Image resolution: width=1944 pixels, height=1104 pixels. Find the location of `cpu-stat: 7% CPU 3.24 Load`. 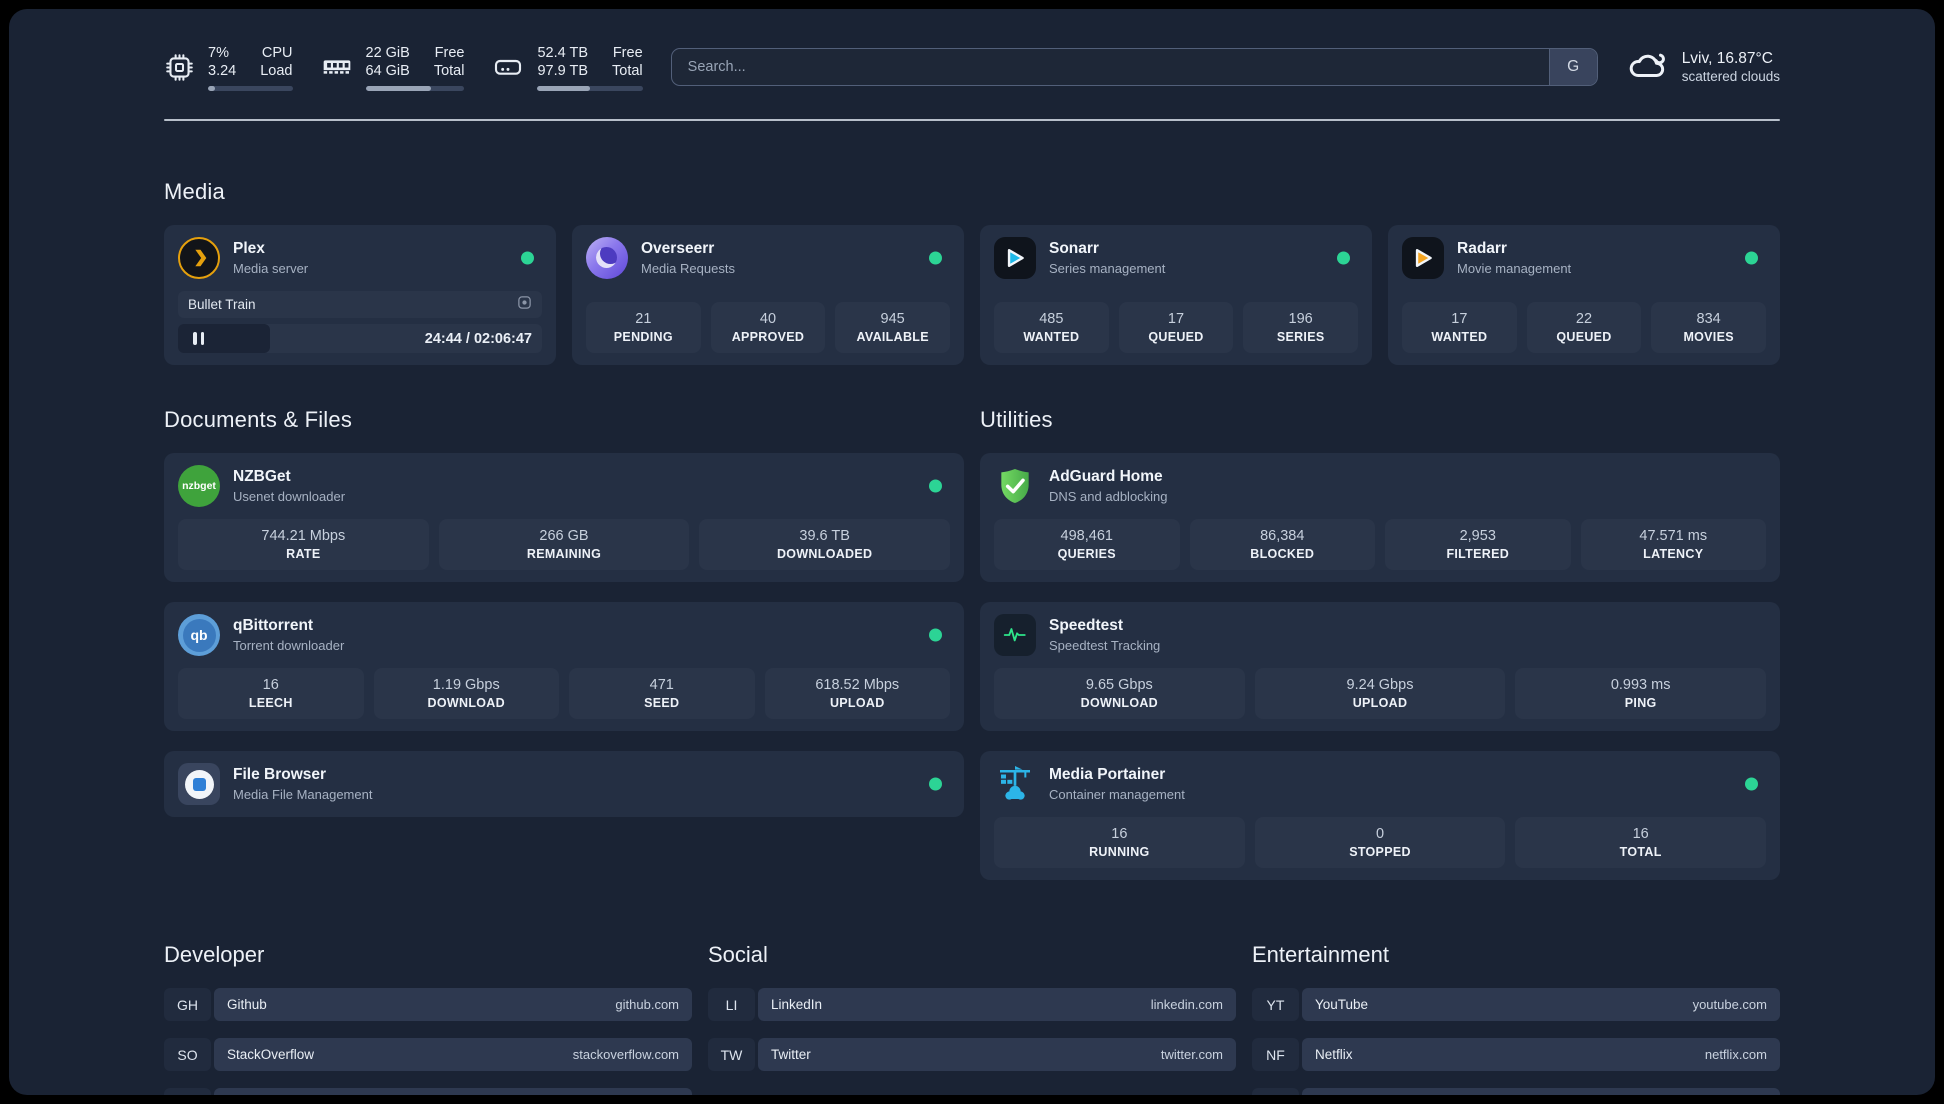

cpu-stat: 7% CPU 3.24 Load is located at coordinates (228, 67).